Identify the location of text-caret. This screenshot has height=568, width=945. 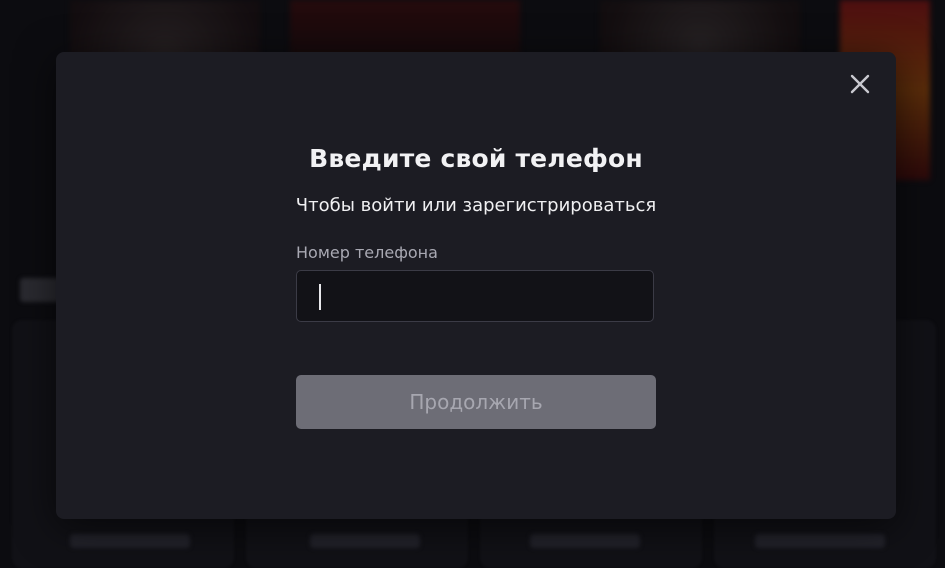
(320, 297).